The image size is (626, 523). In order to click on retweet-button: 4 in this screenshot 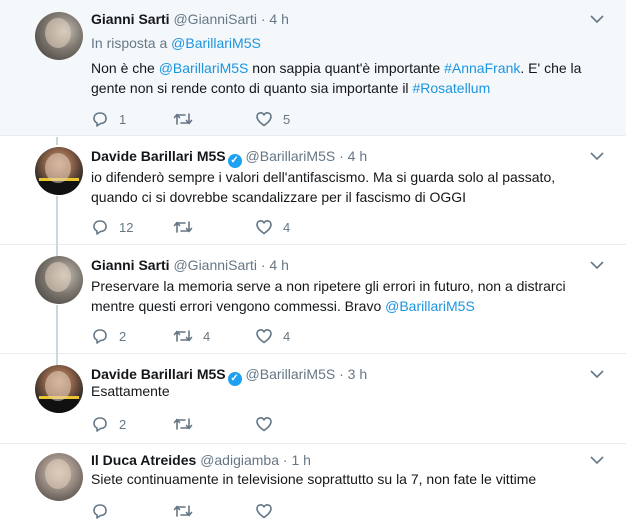, I will do `click(191, 336)`.